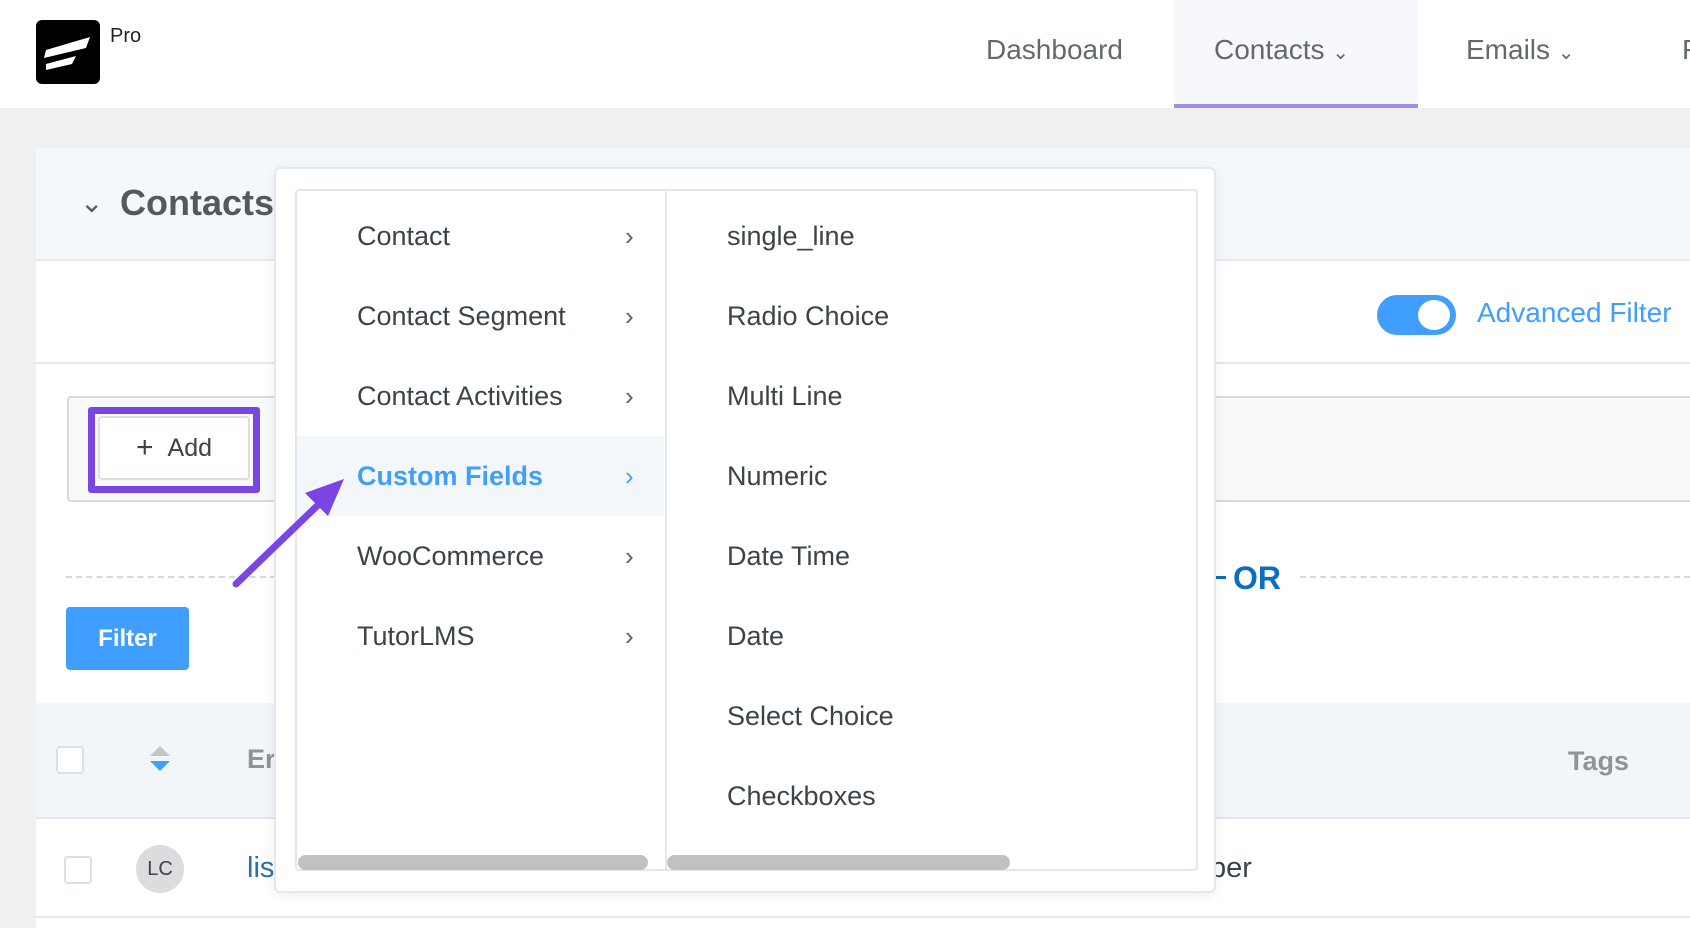 This screenshot has width=1690, height=928. What do you see at coordinates (288, 533) in the screenshot?
I see `annotation-arrow` at bounding box center [288, 533].